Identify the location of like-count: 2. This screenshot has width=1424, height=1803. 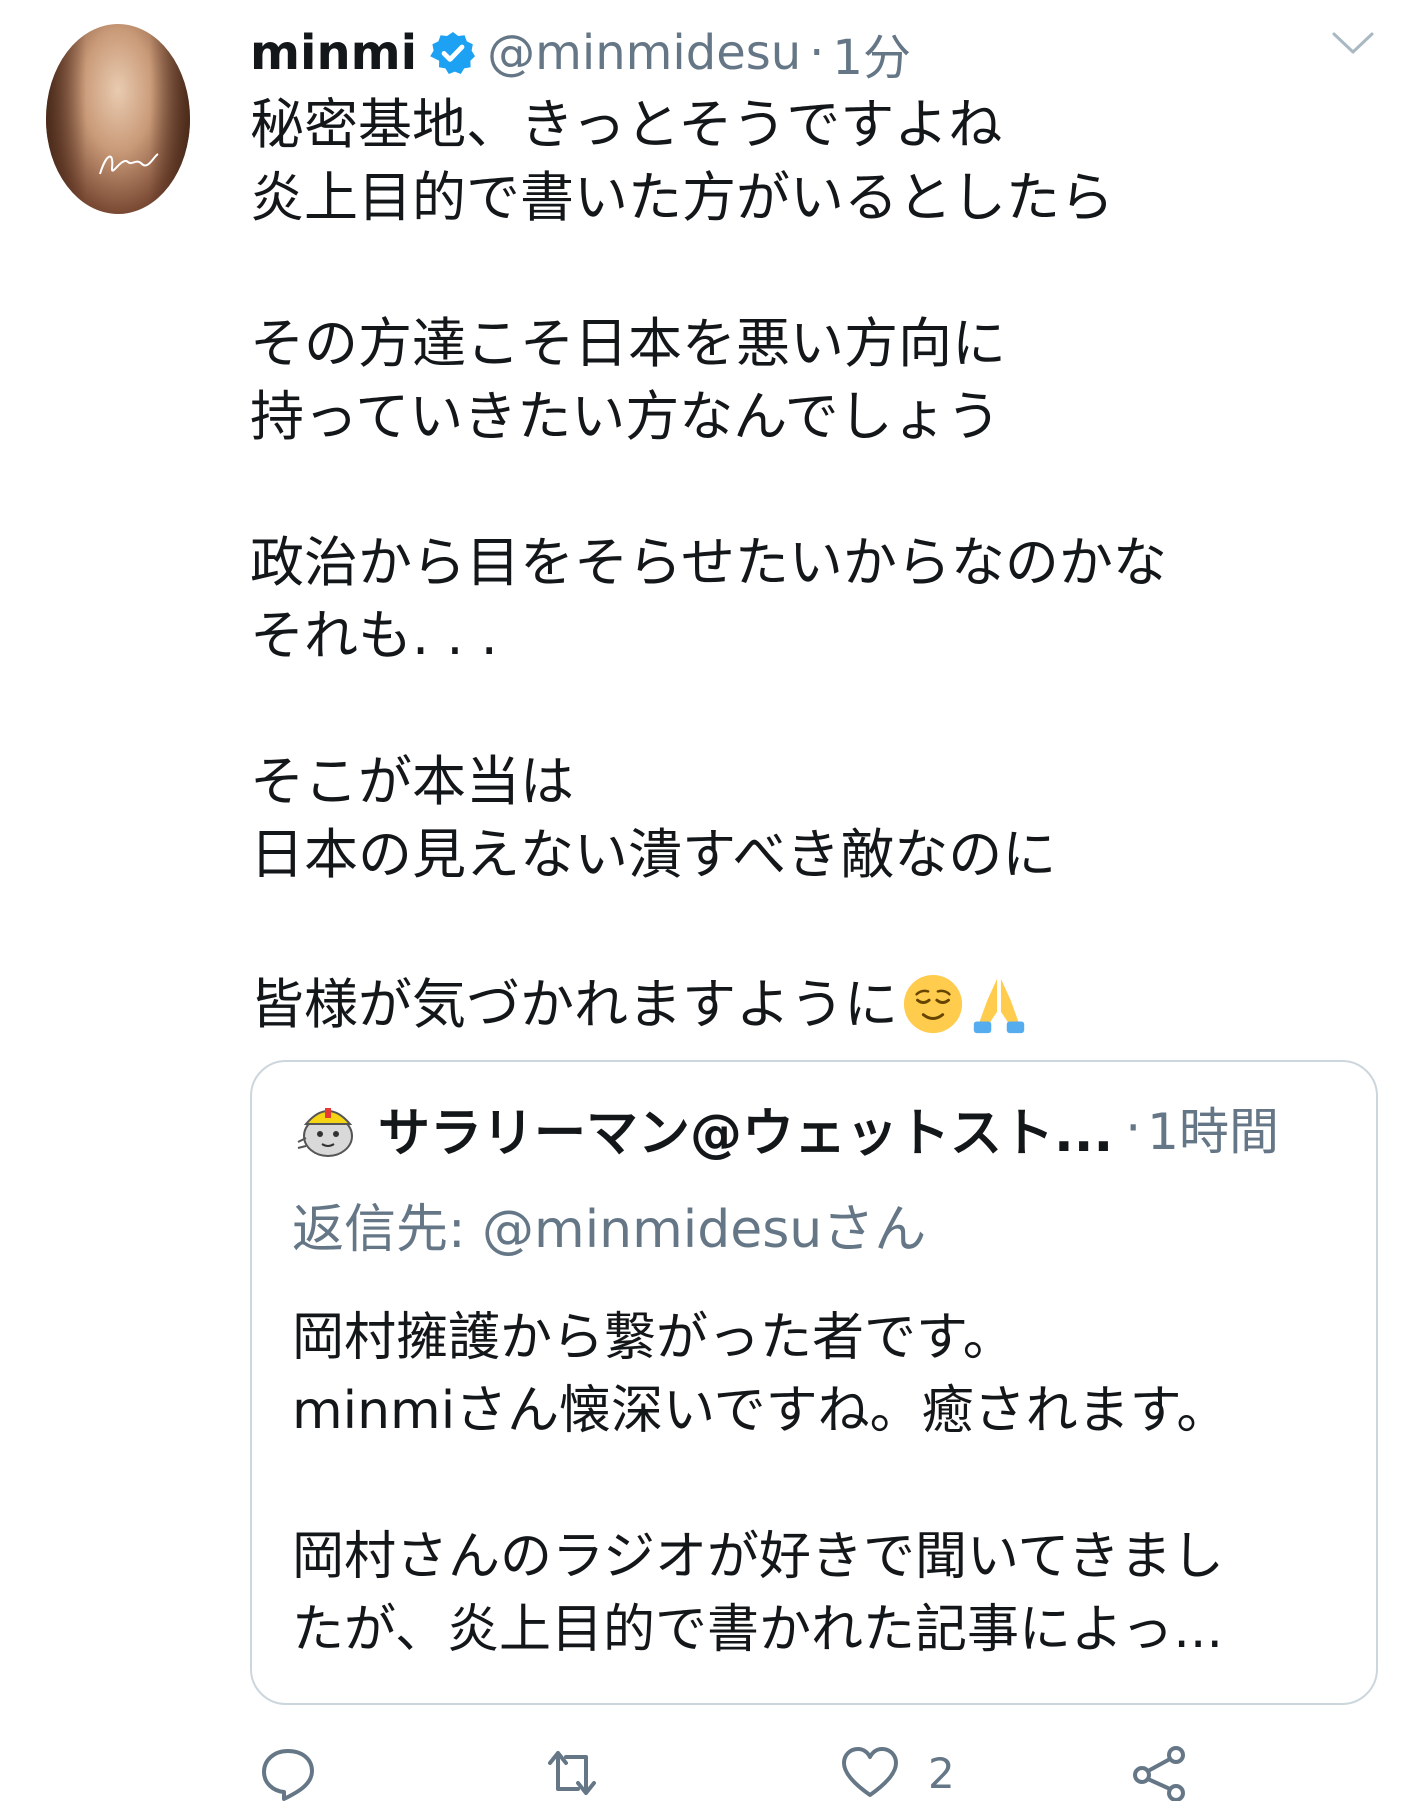
(941, 1773).